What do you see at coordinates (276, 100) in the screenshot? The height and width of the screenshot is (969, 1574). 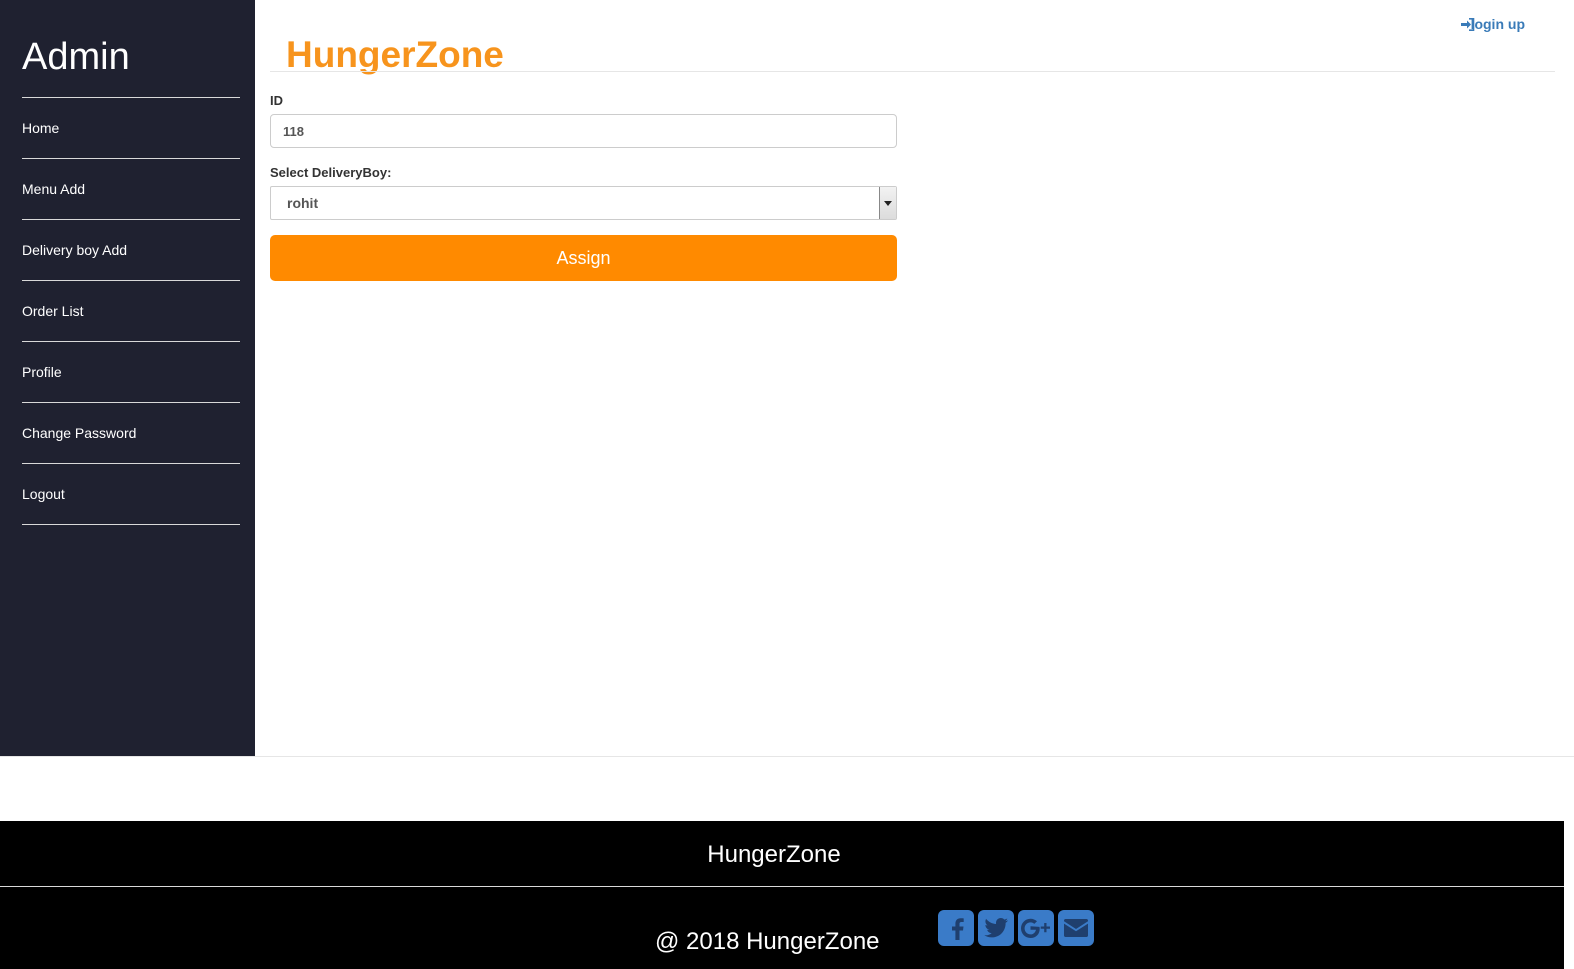 I see `id-label: ID` at bounding box center [276, 100].